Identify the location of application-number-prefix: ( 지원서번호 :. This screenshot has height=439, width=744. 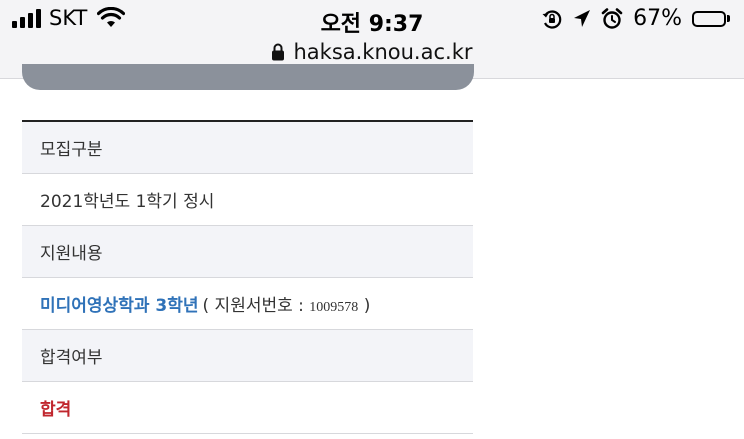
(256, 306).